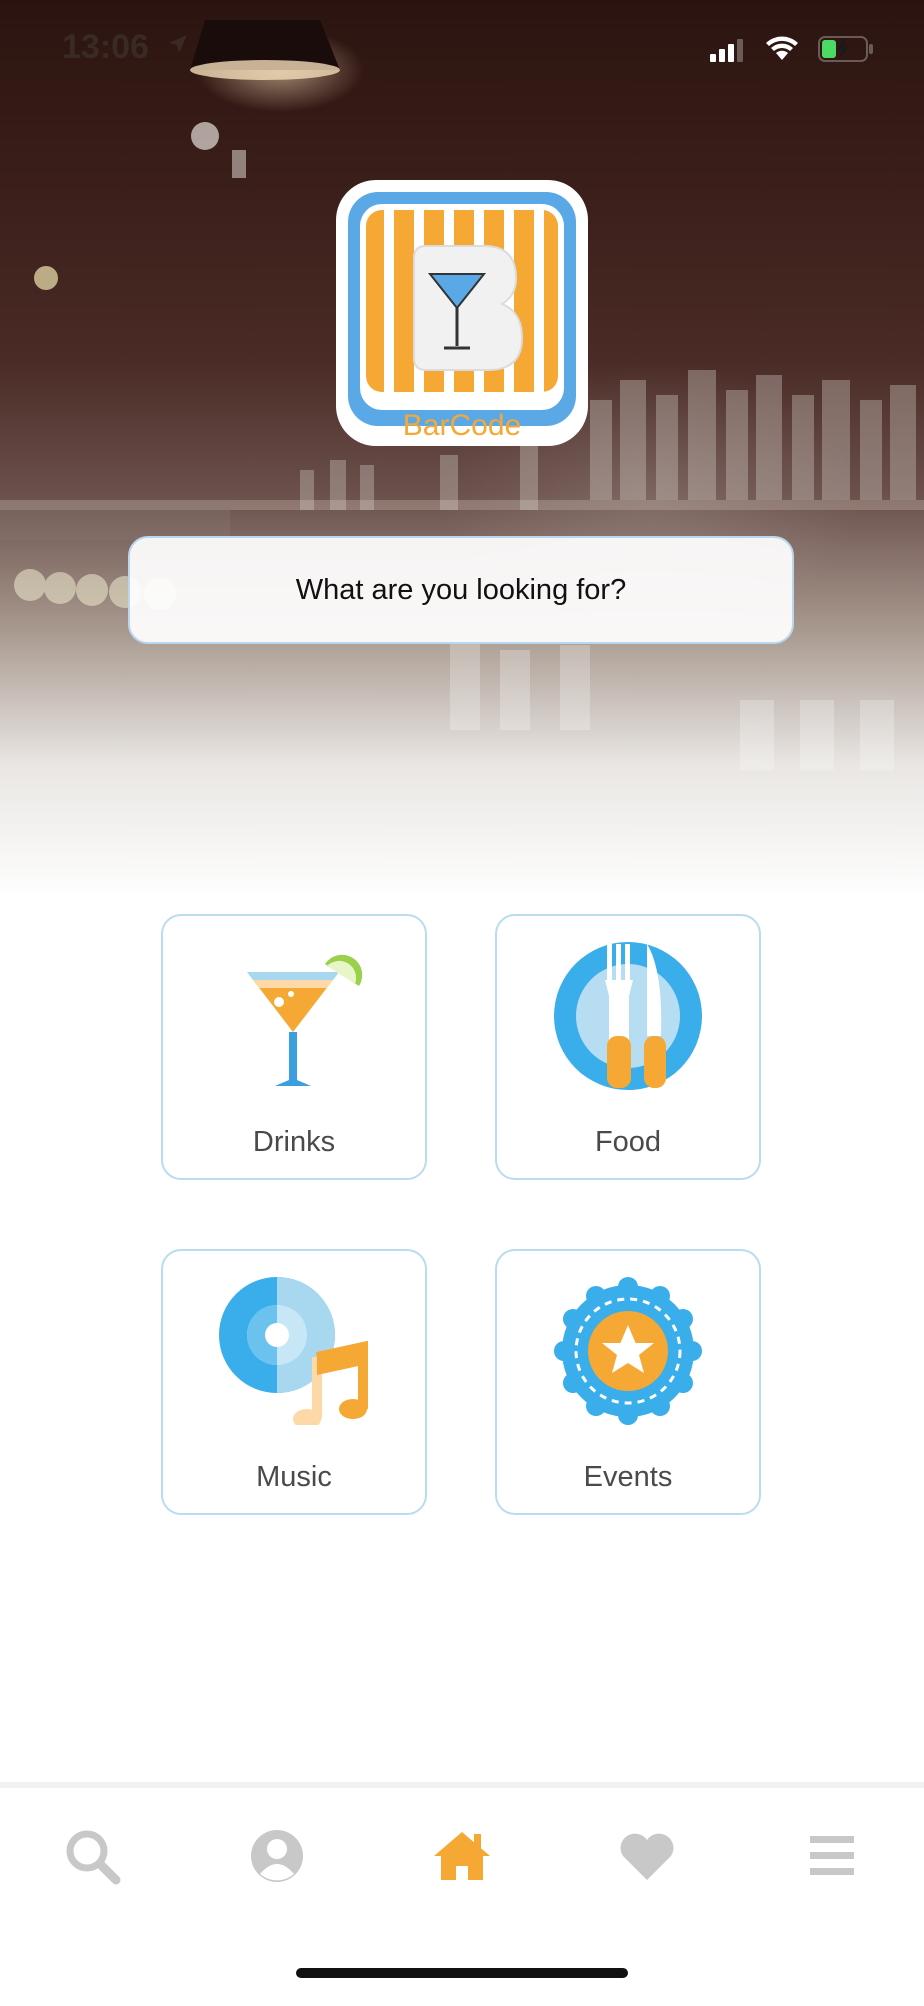  I want to click on fork-knife-plate-icon, so click(628, 1016).